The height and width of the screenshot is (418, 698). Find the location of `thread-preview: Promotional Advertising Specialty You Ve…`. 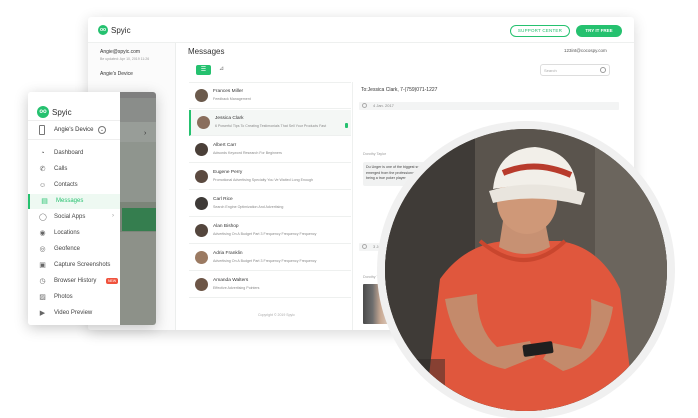

thread-preview: Promotional Advertising Specialty You Ve… is located at coordinates (263, 180).